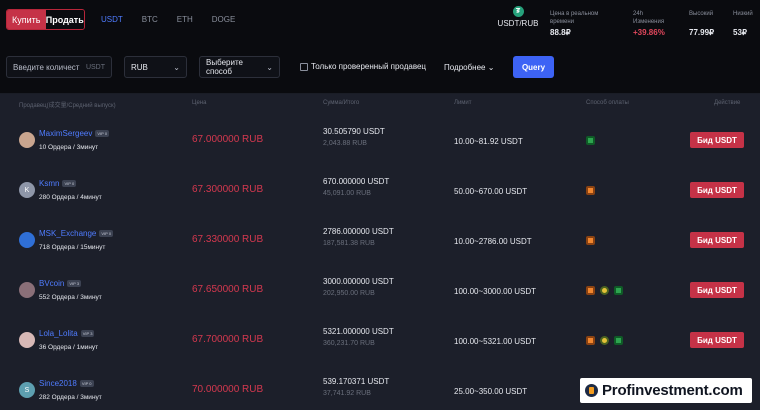  I want to click on more-label: Подробнее, so click(465, 67).